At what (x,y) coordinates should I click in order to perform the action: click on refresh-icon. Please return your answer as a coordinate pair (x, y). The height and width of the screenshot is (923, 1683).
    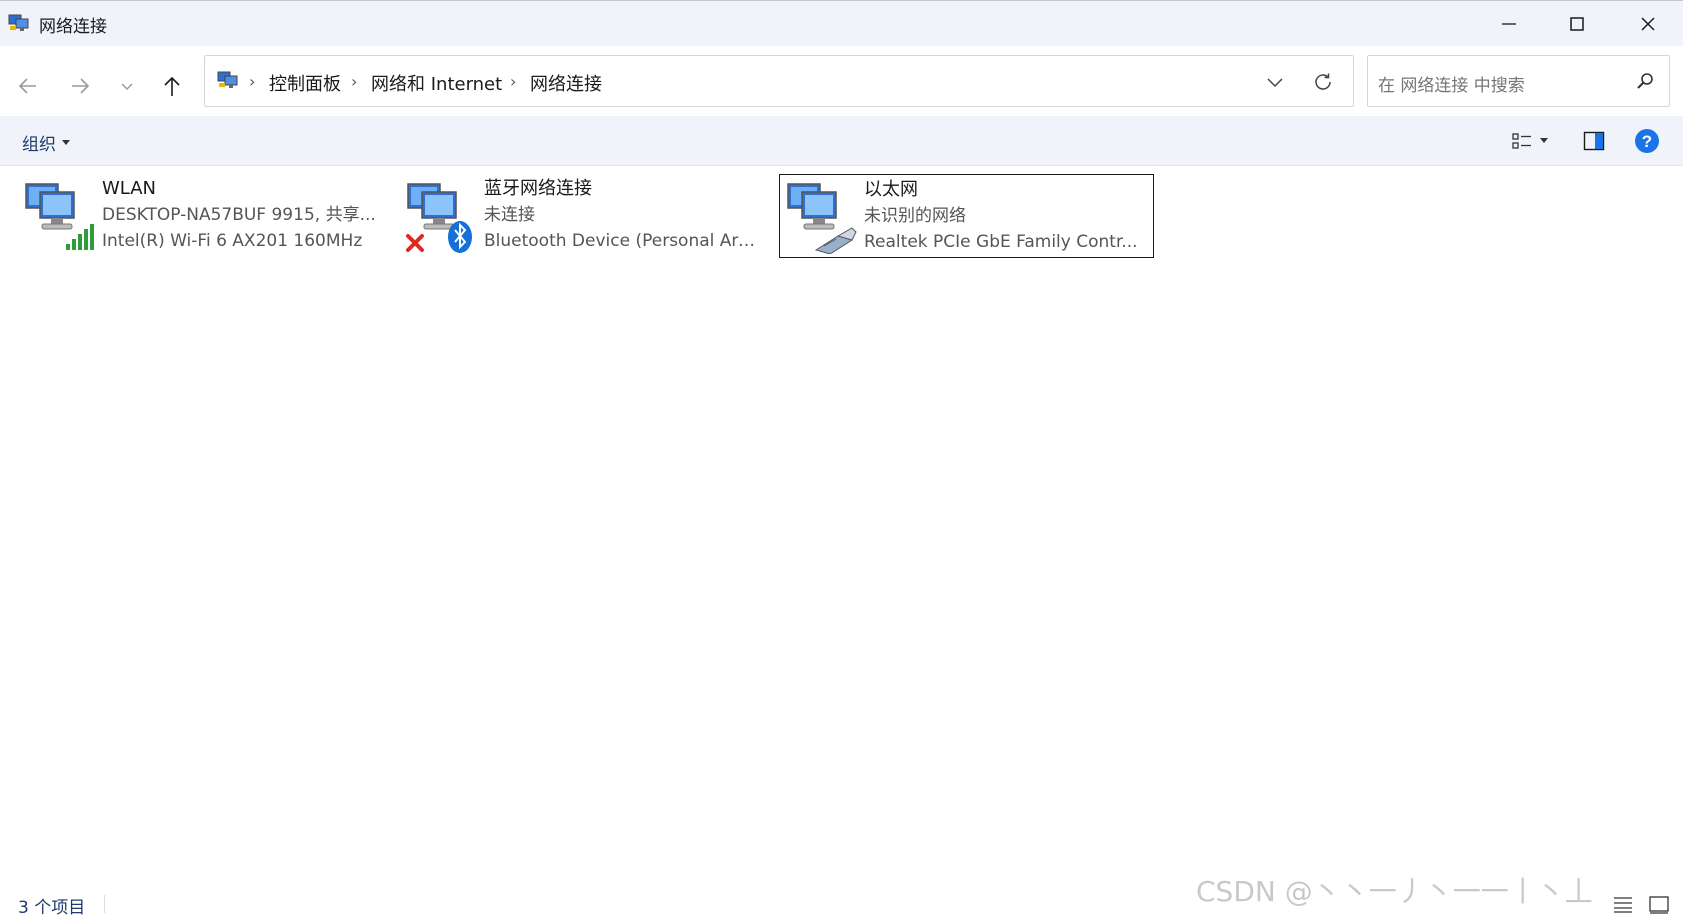
    Looking at the image, I should click on (1323, 81).